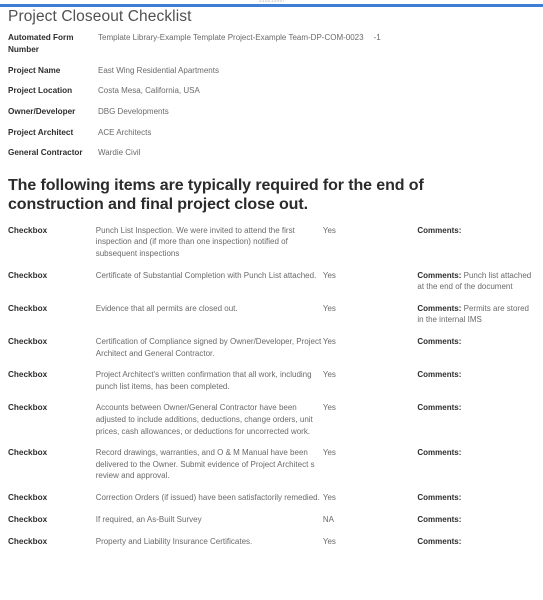  I want to click on checklist-item-text: If required, an As-Built Survey, so click(148, 519).